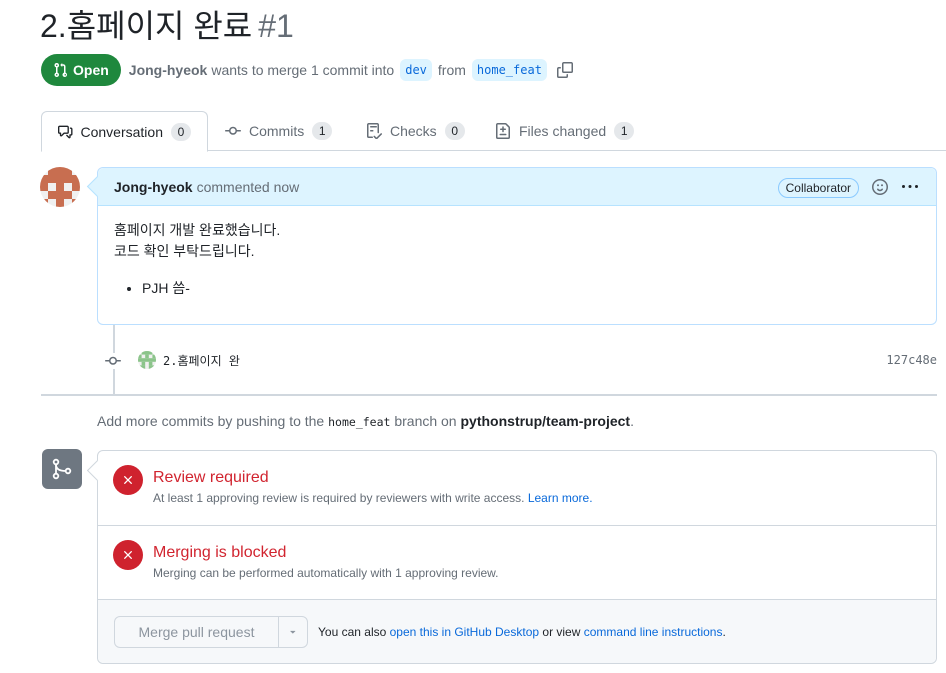  What do you see at coordinates (560, 498) in the screenshot?
I see `learn-more-link: Learn more.` at bounding box center [560, 498].